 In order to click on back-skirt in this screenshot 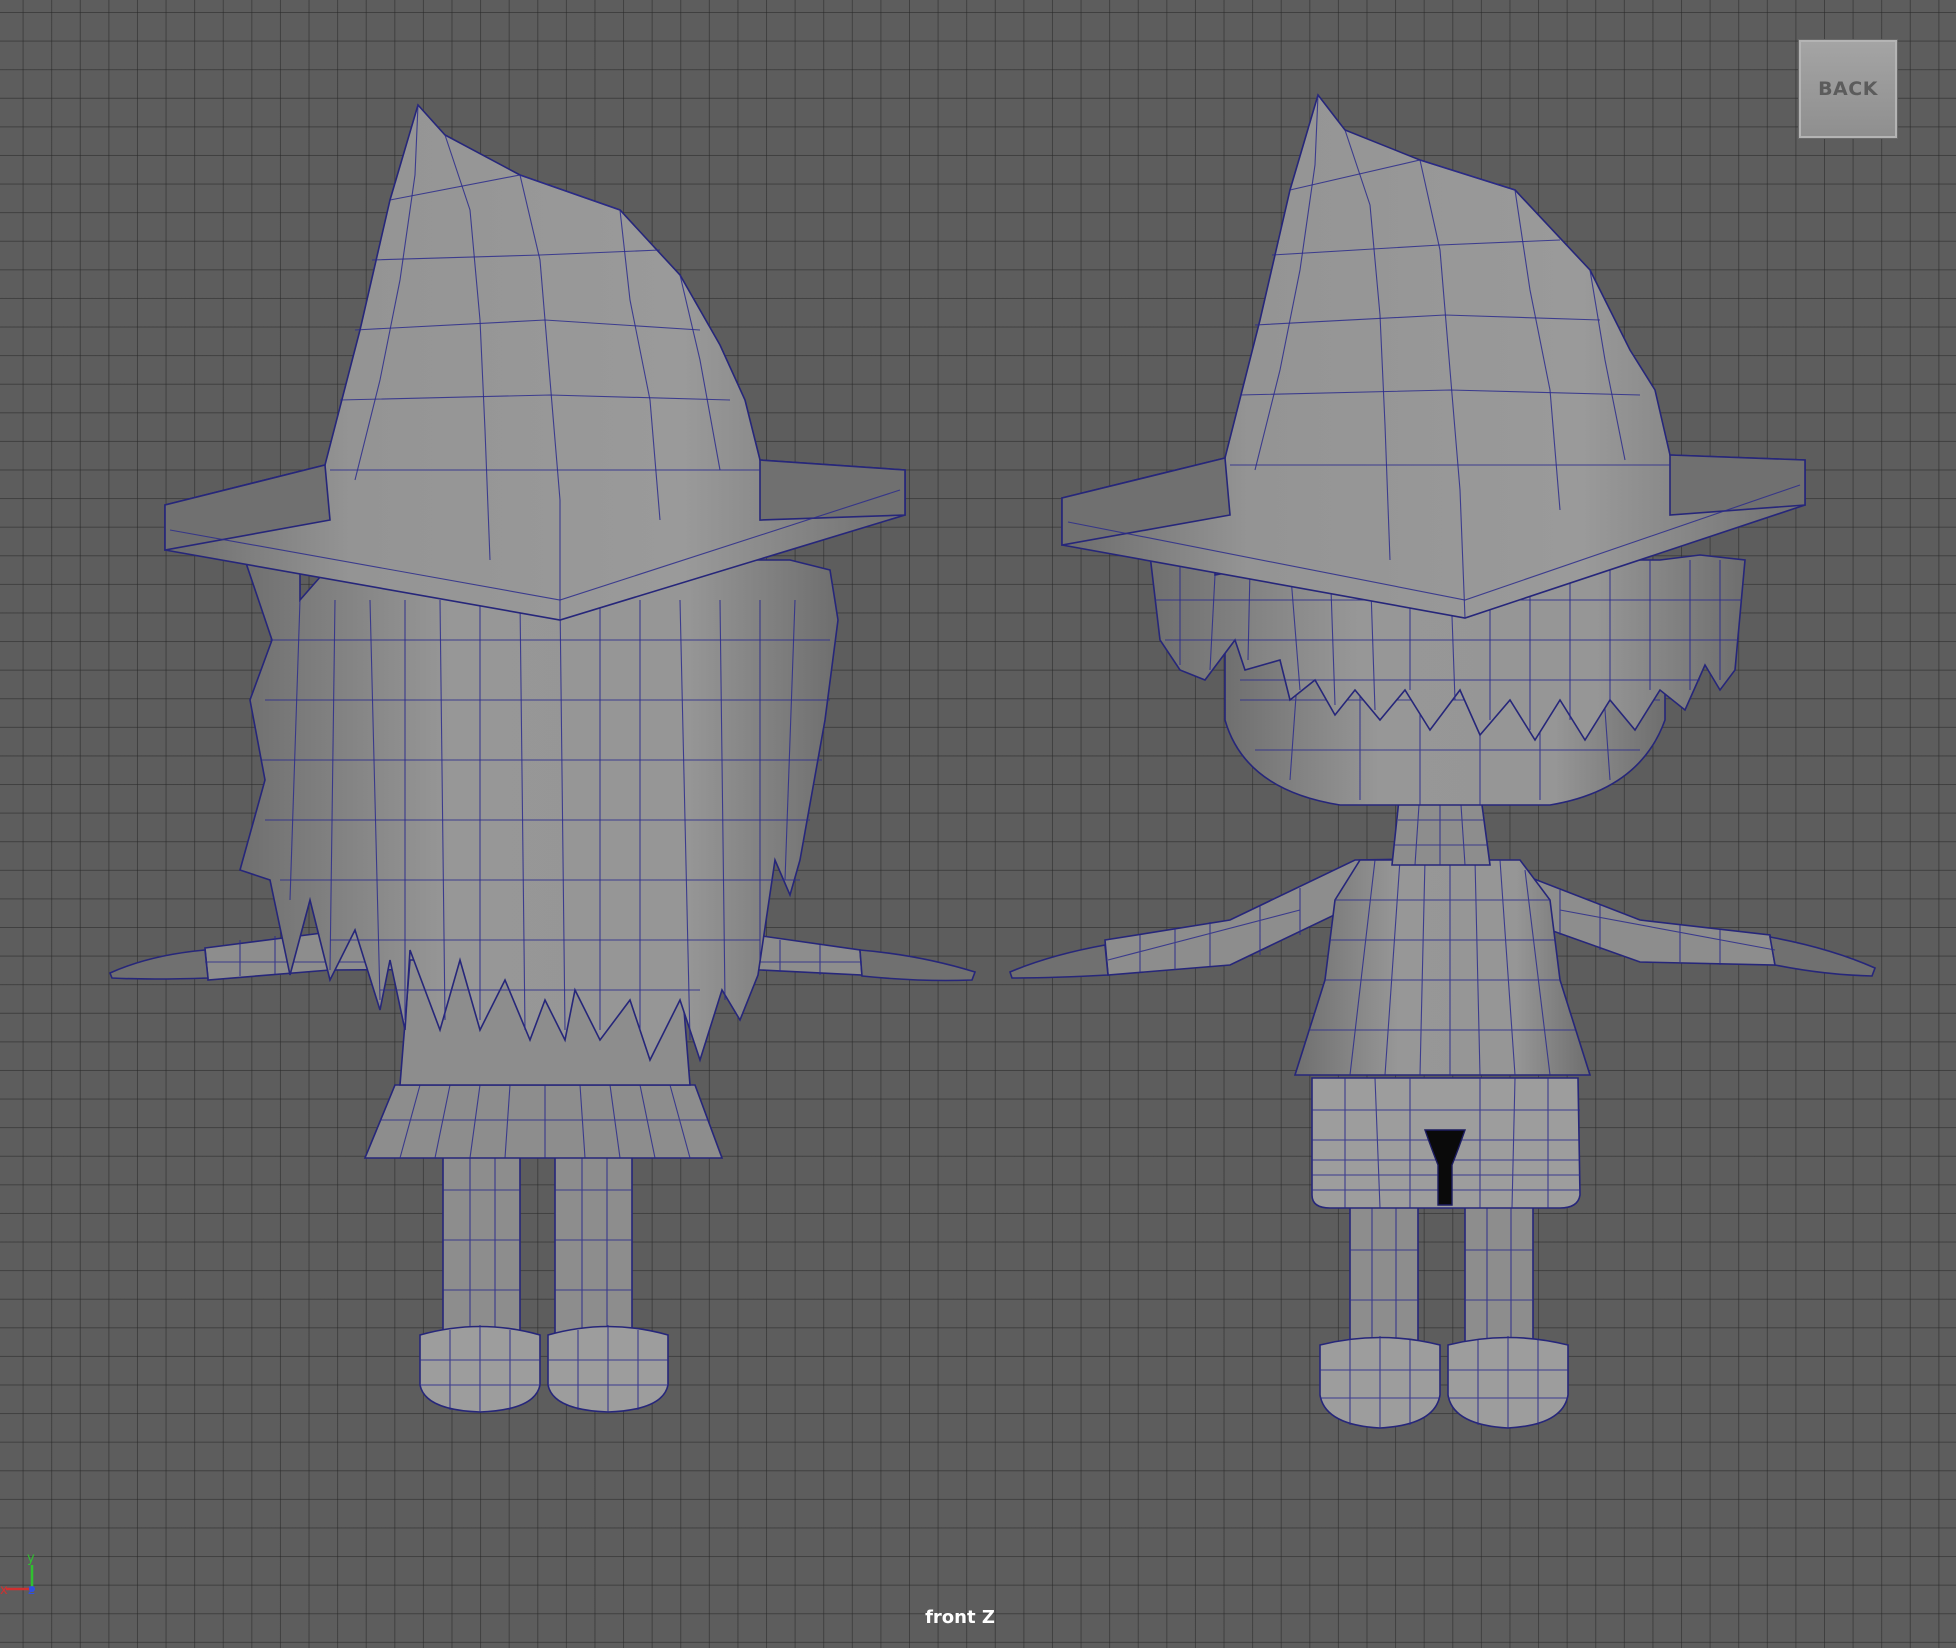, I will do `click(543, 1121)`.